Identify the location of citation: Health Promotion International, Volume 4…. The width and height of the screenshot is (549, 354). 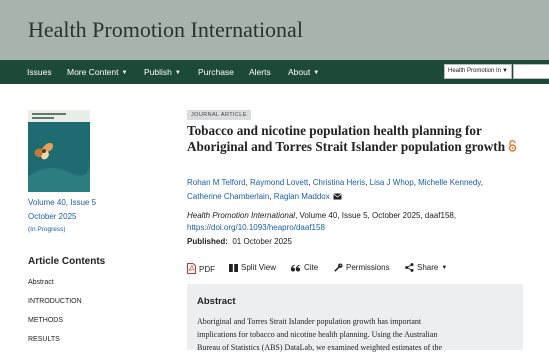
(357, 222).